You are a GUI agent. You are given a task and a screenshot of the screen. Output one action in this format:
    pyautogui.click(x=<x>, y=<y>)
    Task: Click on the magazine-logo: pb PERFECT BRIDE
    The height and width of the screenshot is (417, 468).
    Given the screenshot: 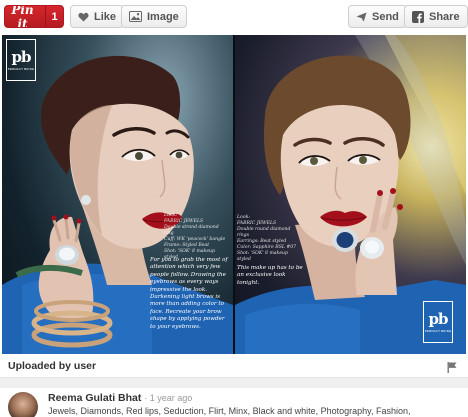 What is the action you would take?
    pyautogui.click(x=21, y=60)
    